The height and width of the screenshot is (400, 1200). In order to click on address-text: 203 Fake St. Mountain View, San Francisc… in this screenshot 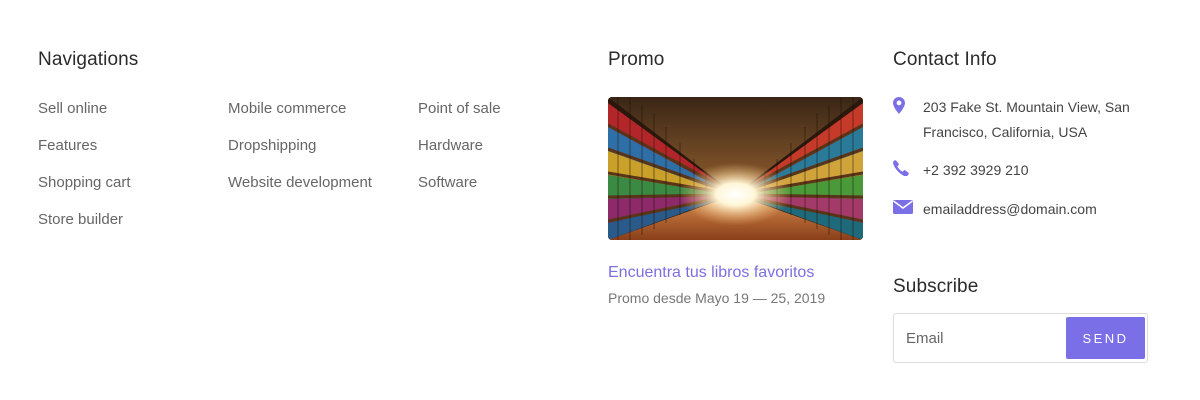, I will do `click(1026, 119)`.